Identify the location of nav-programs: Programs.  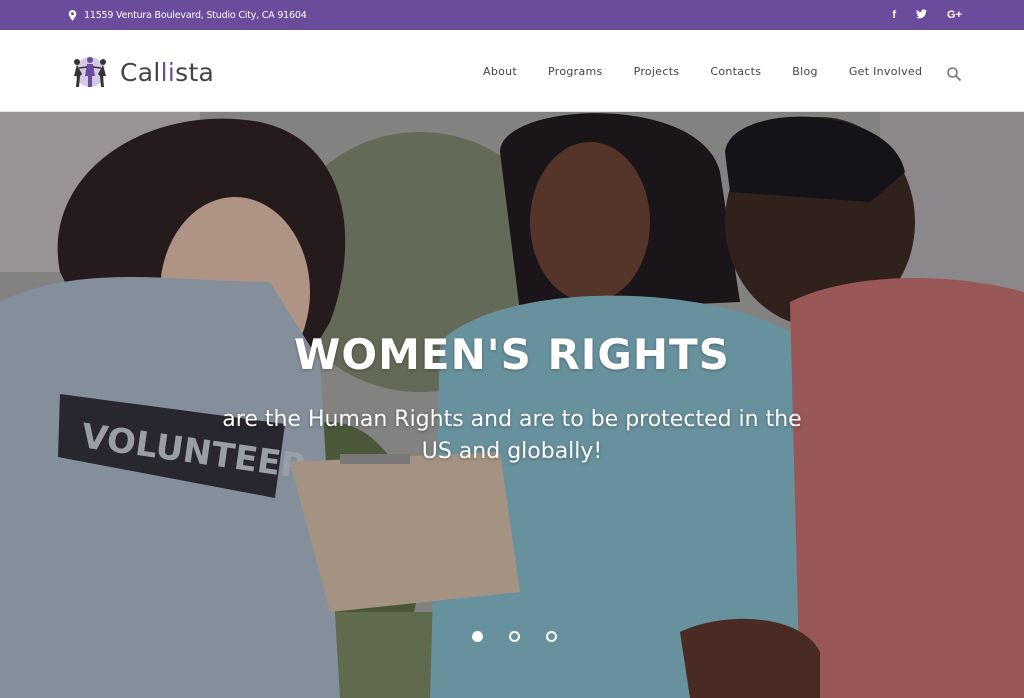
(575, 71).